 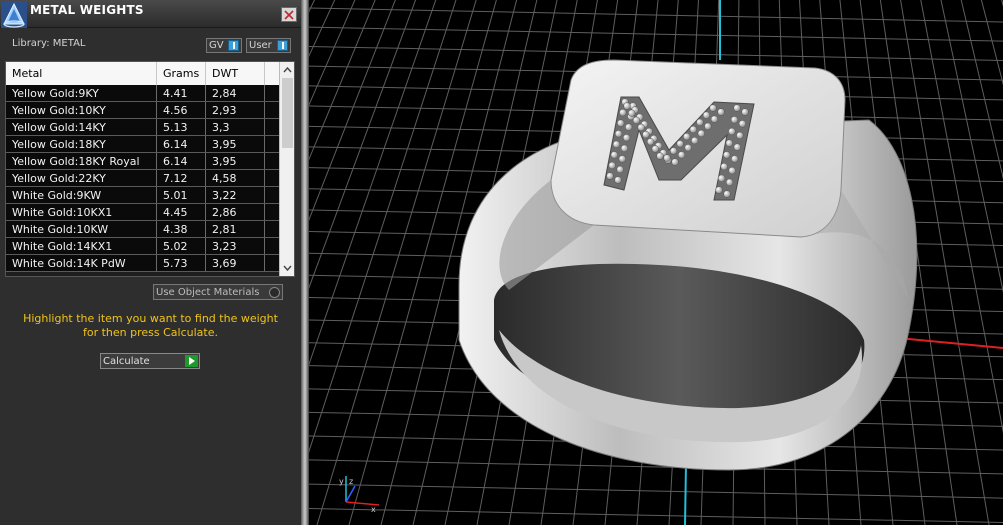 I want to click on cell-grams: 5.01, so click(x=181, y=195).